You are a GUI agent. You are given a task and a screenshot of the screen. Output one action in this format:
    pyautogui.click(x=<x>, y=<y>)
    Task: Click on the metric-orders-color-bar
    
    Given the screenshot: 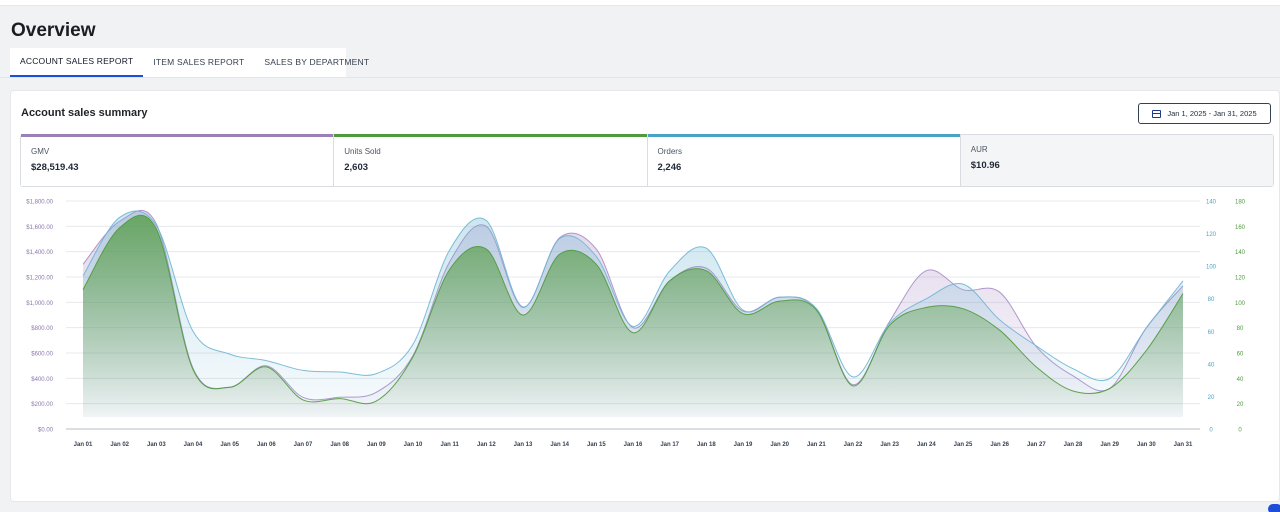 What is the action you would take?
    pyautogui.click(x=803, y=135)
    